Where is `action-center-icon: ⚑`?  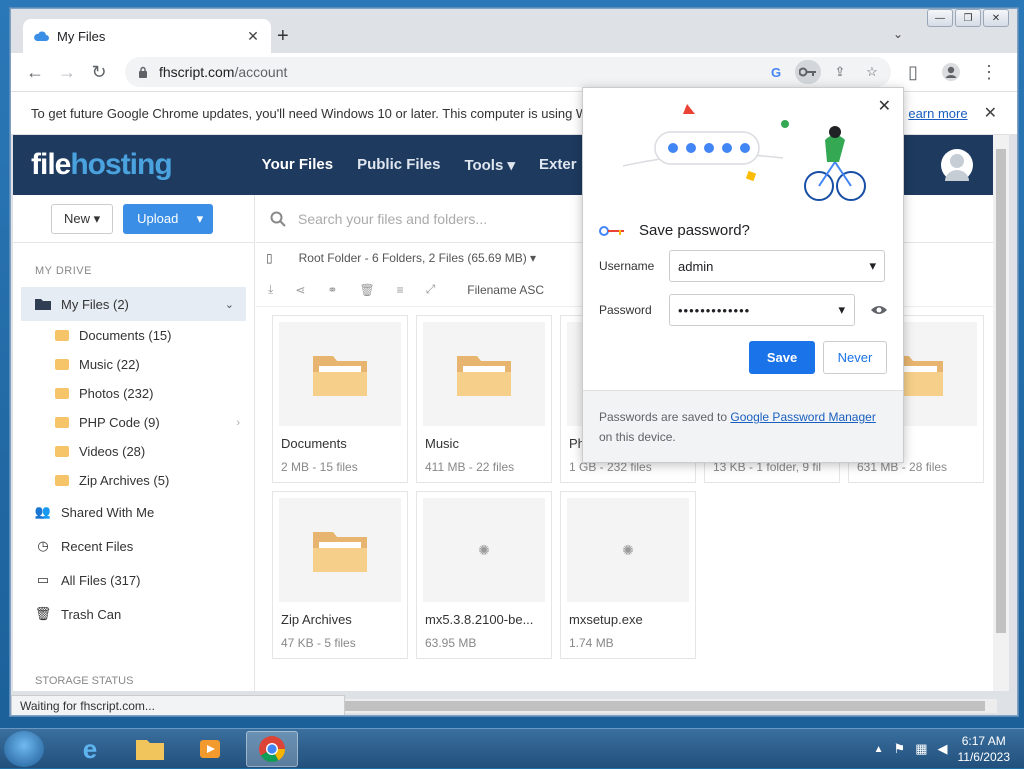
action-center-icon: ⚑ is located at coordinates (900, 749).